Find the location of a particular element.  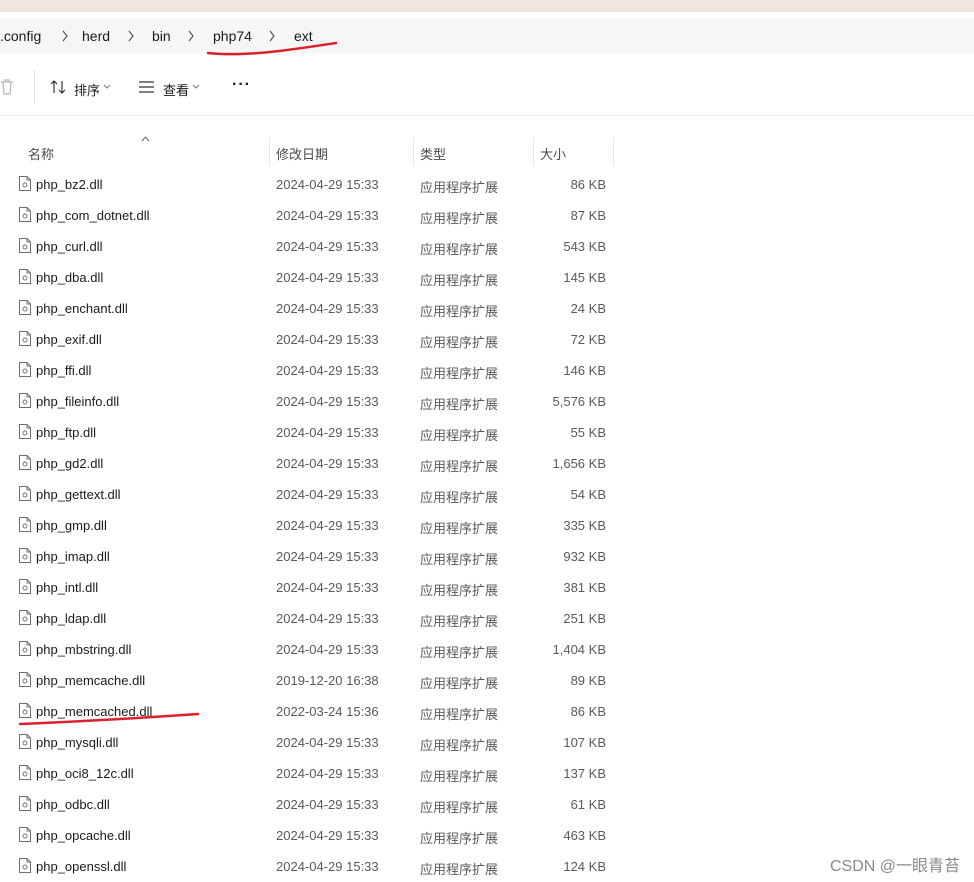

file-name: php_com_dotnet.dll is located at coordinates (93, 215).